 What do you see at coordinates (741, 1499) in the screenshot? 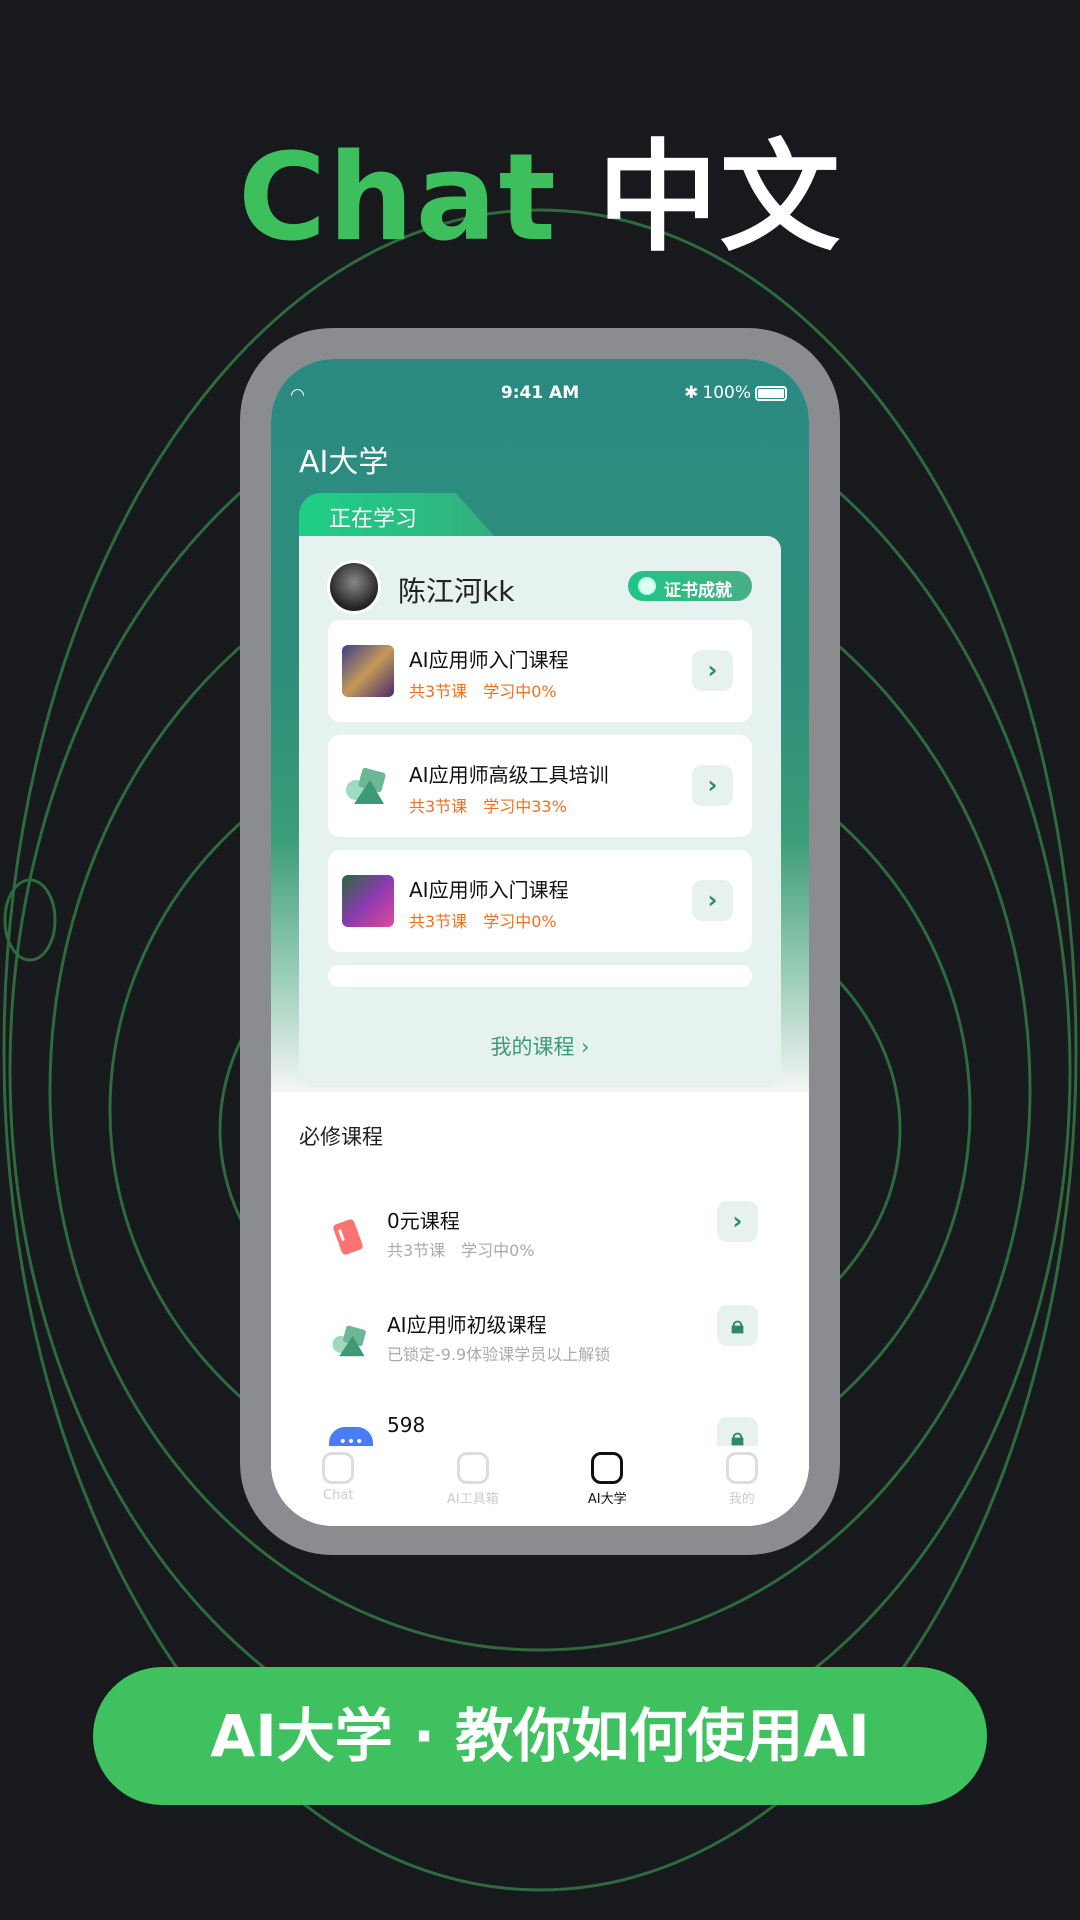
I see `tab-label: 我的` at bounding box center [741, 1499].